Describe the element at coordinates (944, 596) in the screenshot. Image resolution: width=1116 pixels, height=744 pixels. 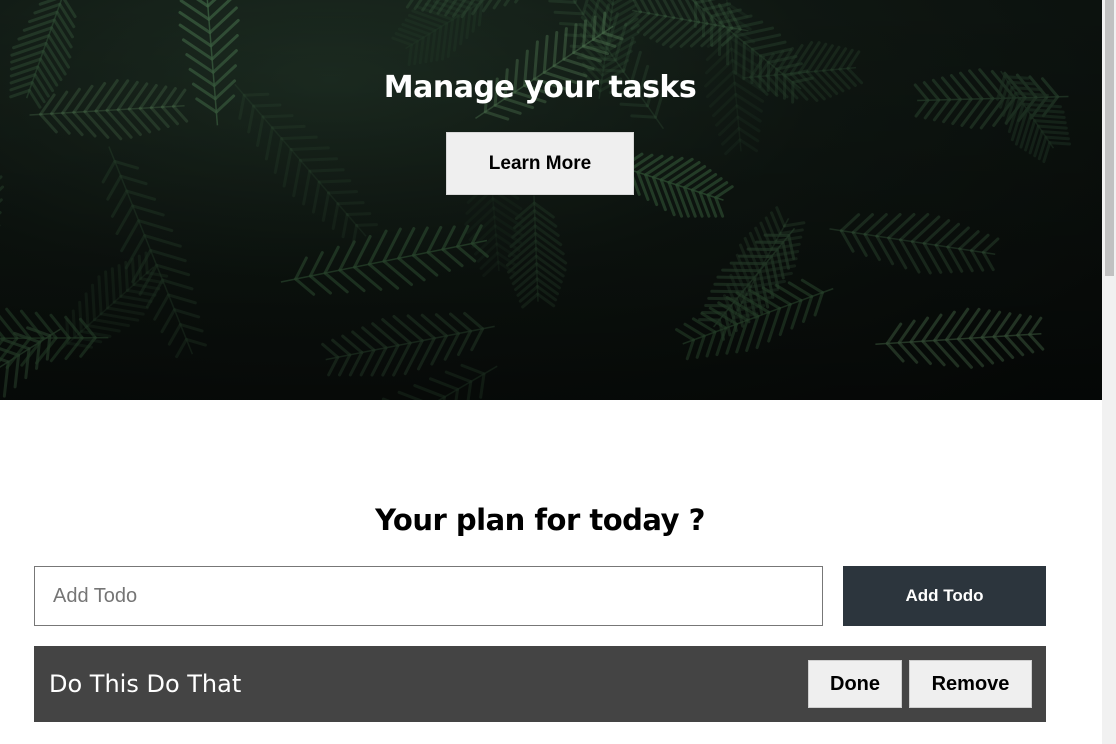
I see `add-todo-button: Add Todo` at that location.